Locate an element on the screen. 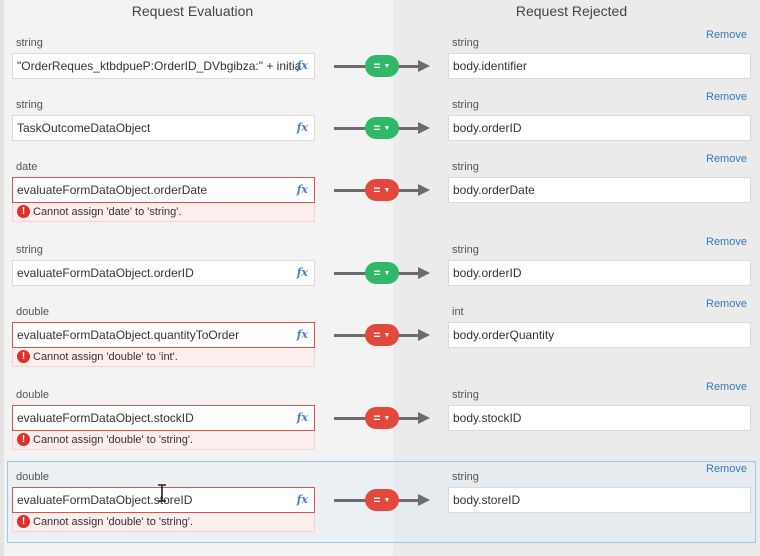 Image resolution: width=760 pixels, height=556 pixels. text-cursor-icon is located at coordinates (162, 493).